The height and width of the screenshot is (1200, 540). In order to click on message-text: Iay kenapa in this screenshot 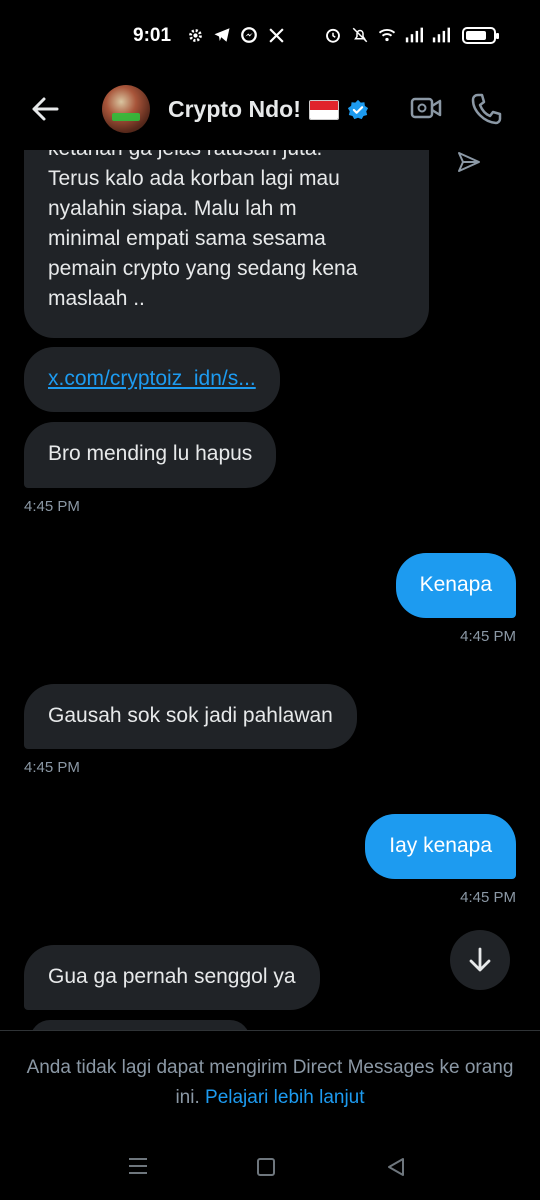, I will do `click(440, 845)`.